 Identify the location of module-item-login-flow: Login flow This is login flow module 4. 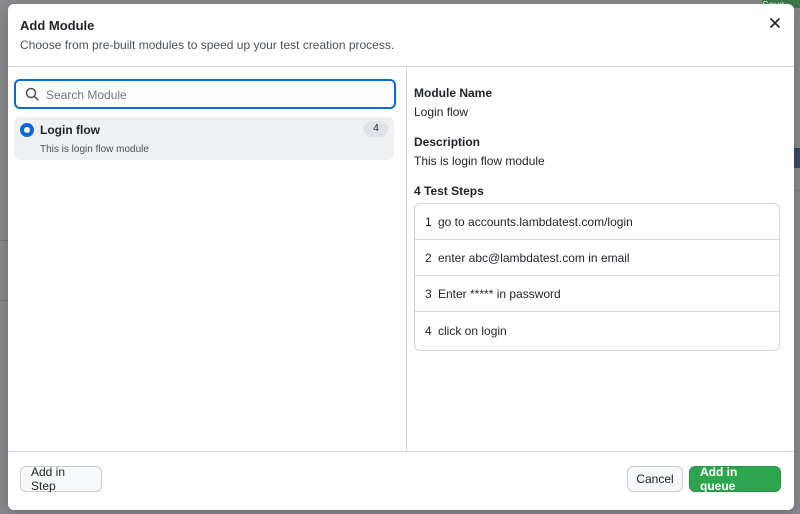
(204, 138).